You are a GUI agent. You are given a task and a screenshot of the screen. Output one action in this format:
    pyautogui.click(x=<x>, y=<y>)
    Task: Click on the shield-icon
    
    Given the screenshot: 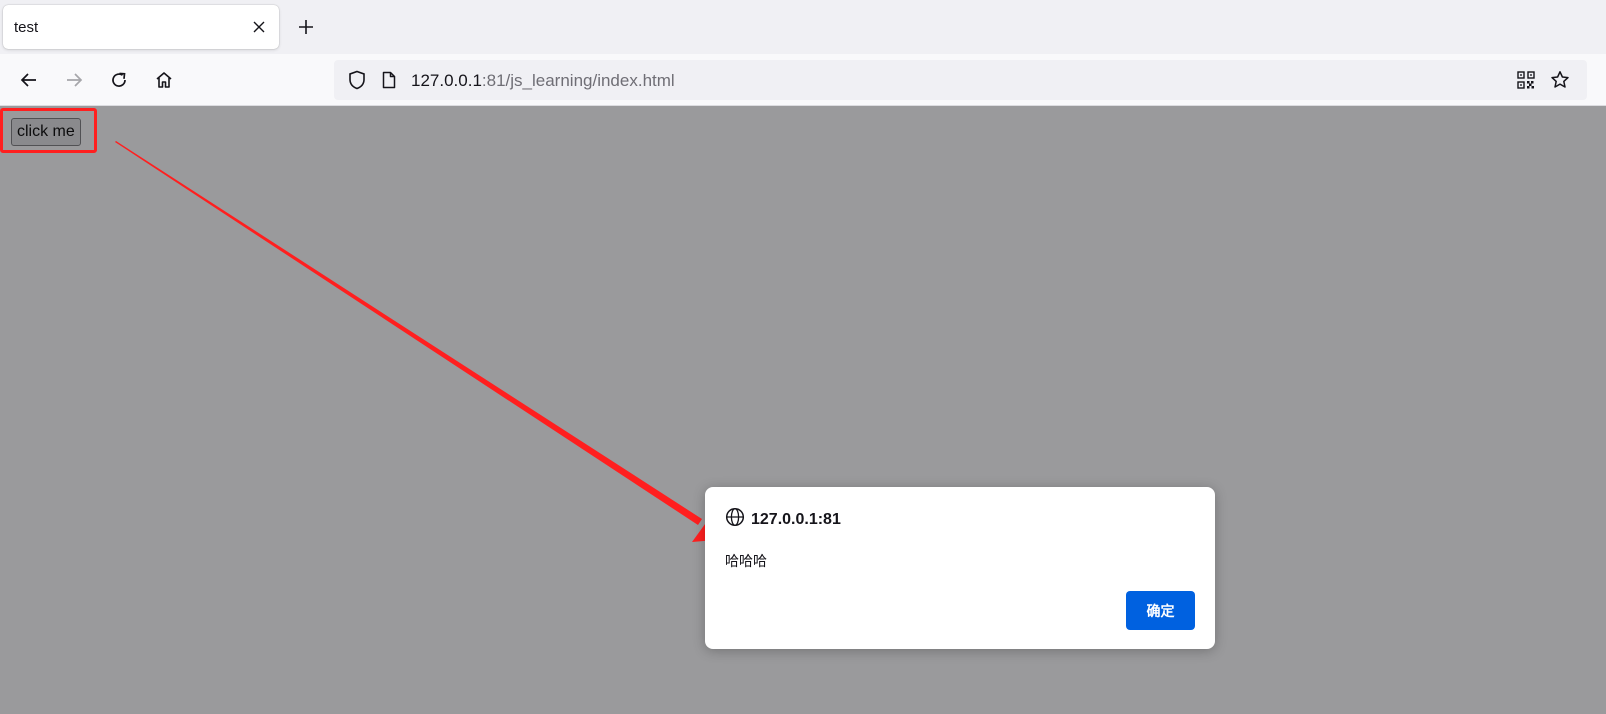 What is the action you would take?
    pyautogui.click(x=357, y=80)
    